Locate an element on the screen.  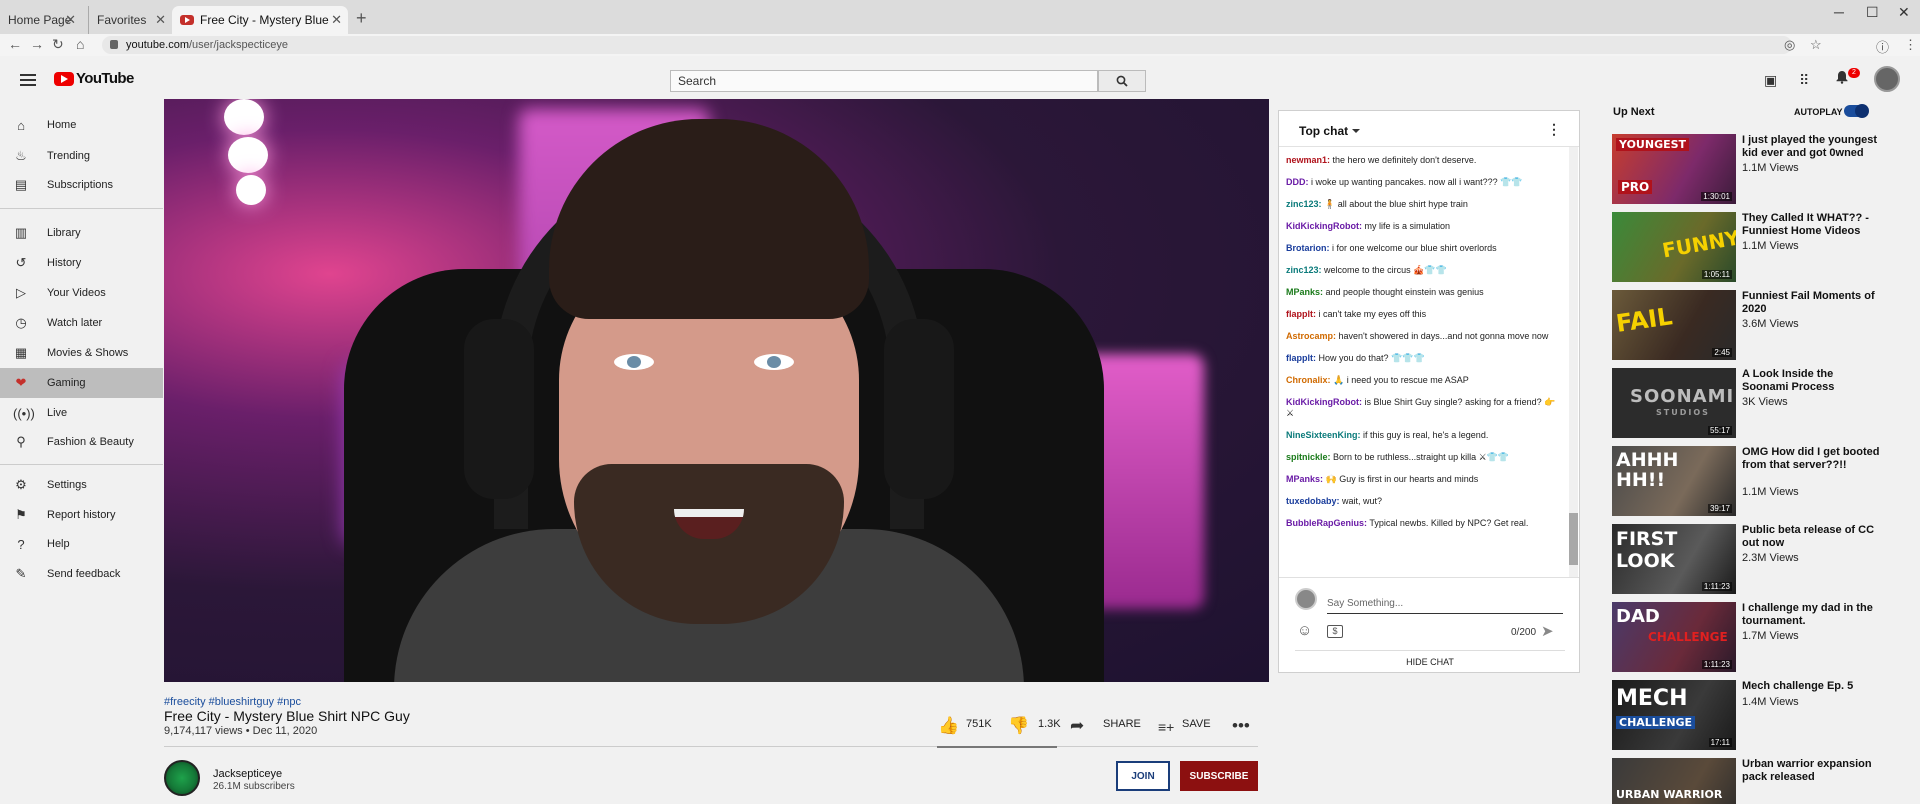
video-thumbnail: MECH CHALLENGE 17:11 is located at coordinates (1674, 715).